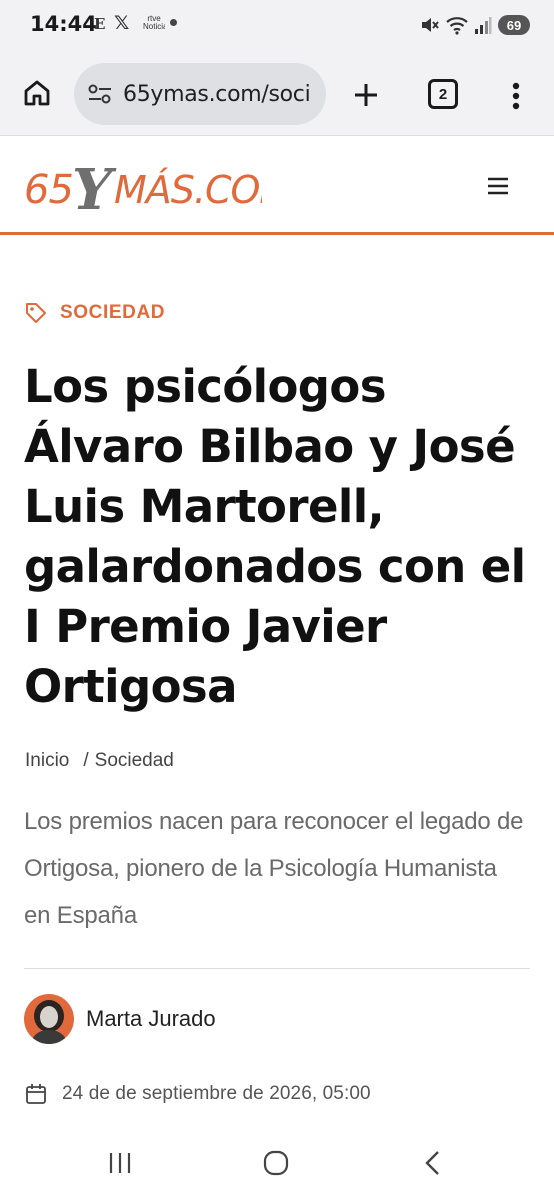  What do you see at coordinates (49, 1019) in the screenshot?
I see `avatar` at bounding box center [49, 1019].